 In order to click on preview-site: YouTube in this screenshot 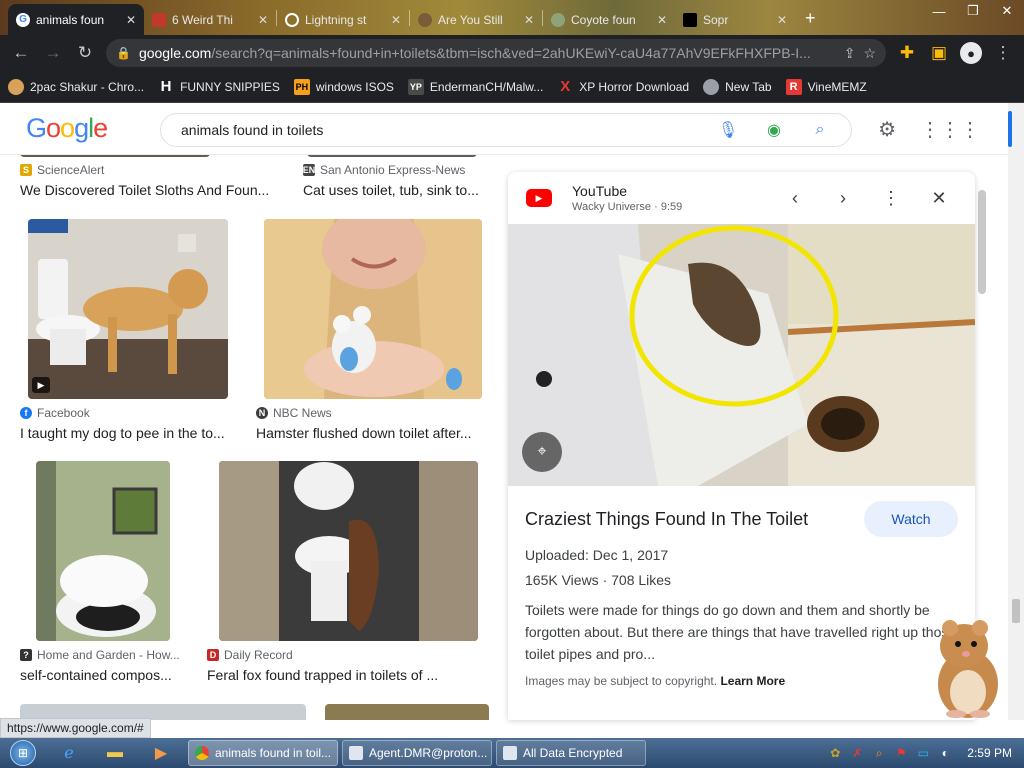, I will do `click(600, 191)`.